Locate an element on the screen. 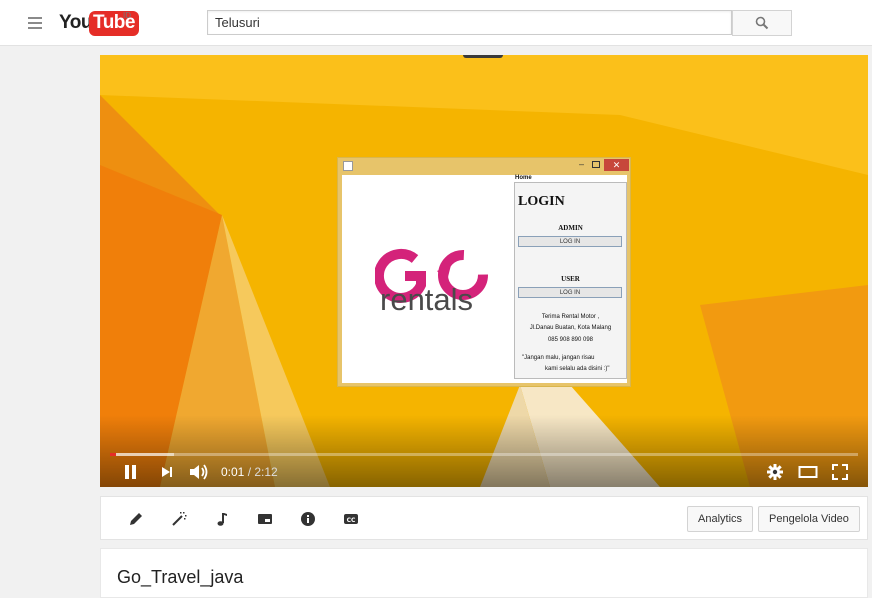 The width and height of the screenshot is (872, 598). close-icon: ✕ is located at coordinates (616, 165).